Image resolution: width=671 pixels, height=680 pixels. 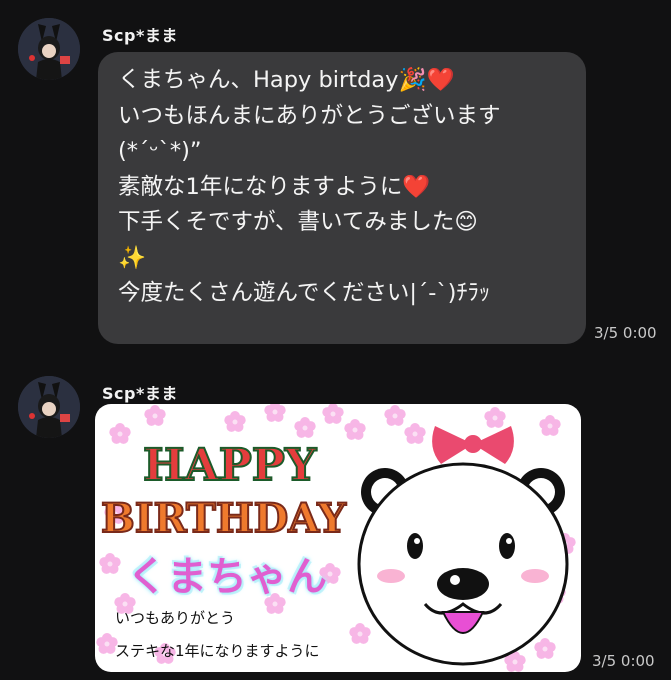 What do you see at coordinates (223, 518) in the screenshot?
I see `birthday-text: BIRTHDAY` at bounding box center [223, 518].